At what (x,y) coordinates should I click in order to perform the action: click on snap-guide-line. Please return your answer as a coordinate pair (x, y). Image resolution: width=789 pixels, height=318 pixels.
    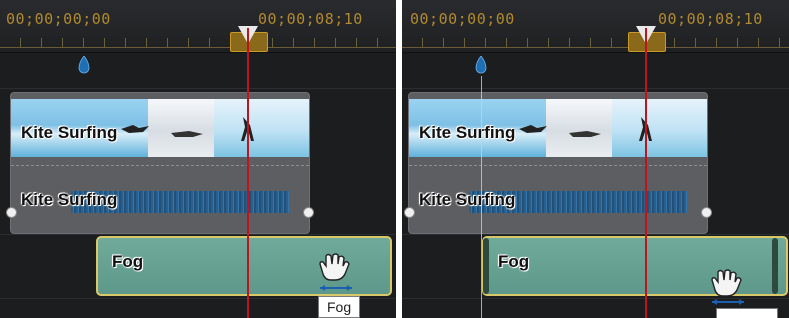
    Looking at the image, I should click on (481, 197).